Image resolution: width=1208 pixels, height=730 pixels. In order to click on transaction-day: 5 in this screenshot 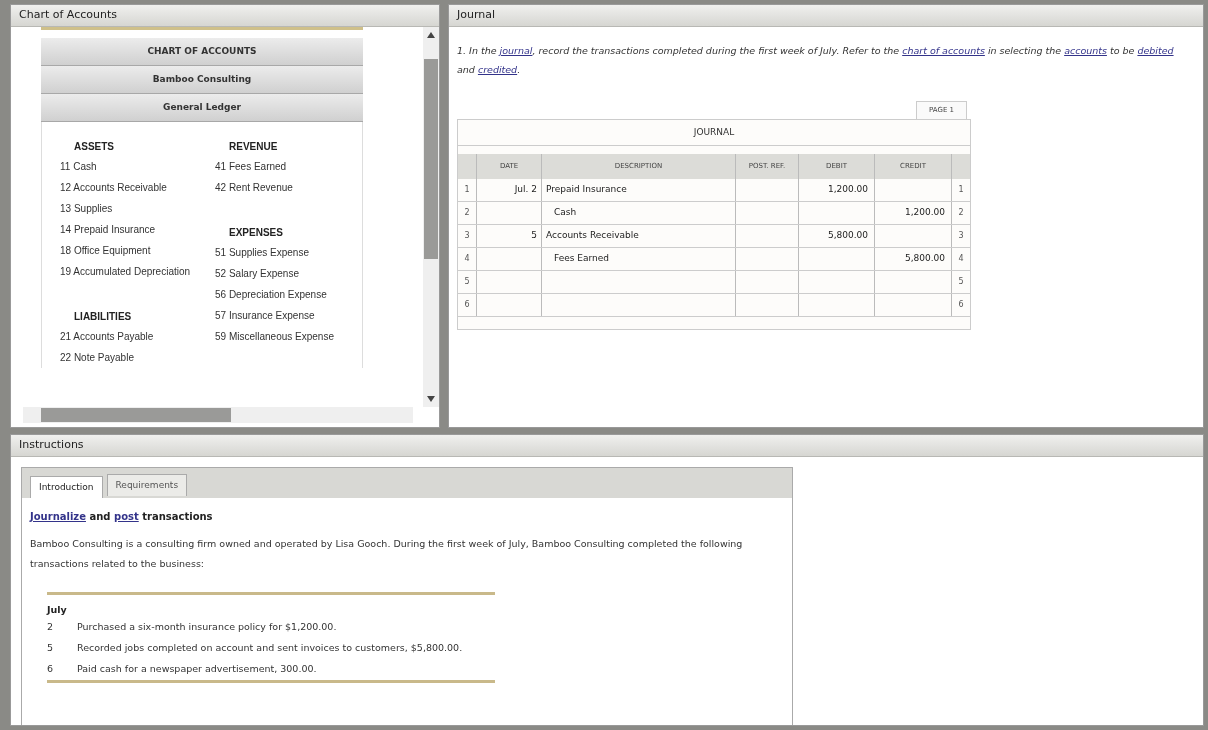, I will do `click(62, 648)`.